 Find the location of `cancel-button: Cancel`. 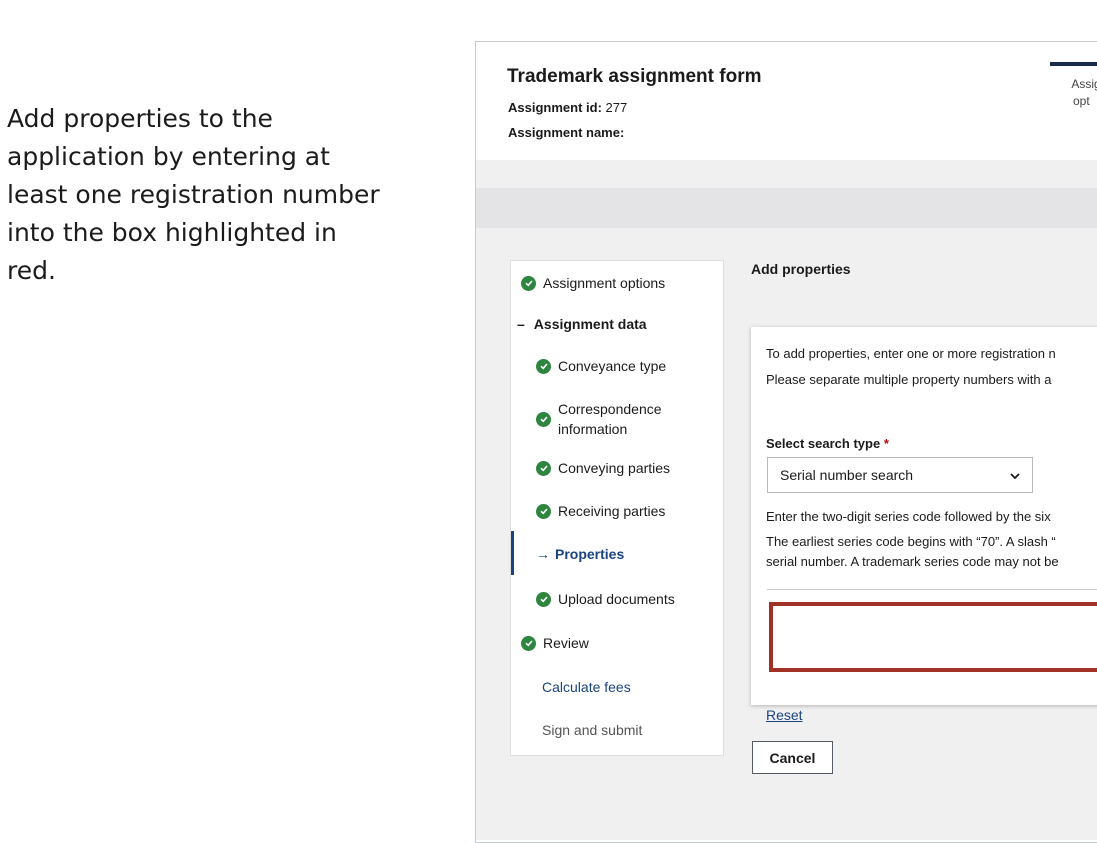

cancel-button: Cancel is located at coordinates (792, 757).